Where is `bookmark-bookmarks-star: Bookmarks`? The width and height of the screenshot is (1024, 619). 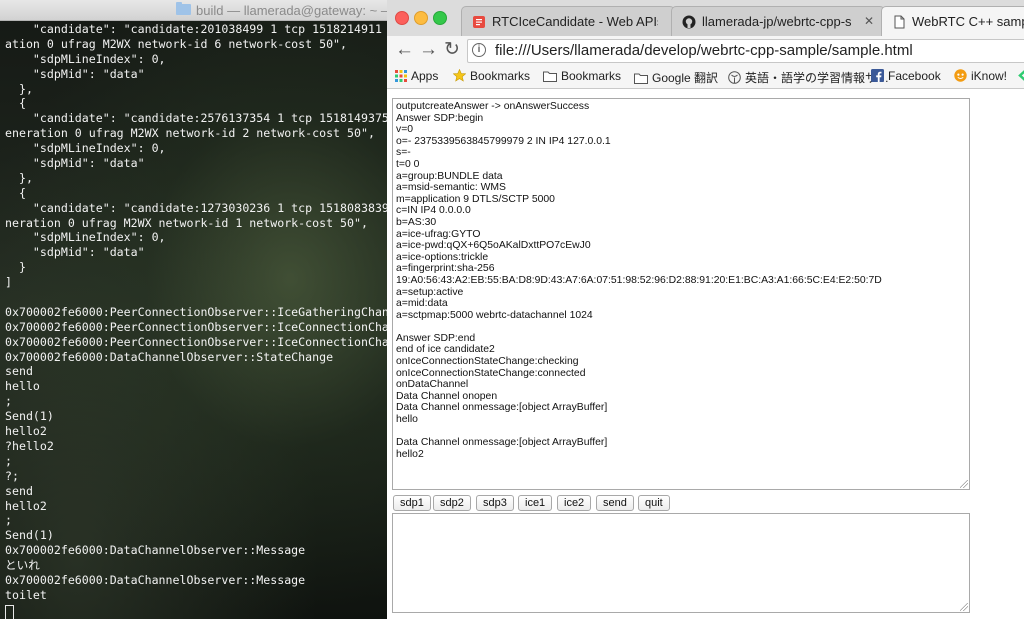 bookmark-bookmarks-star: Bookmarks is located at coordinates (491, 77).